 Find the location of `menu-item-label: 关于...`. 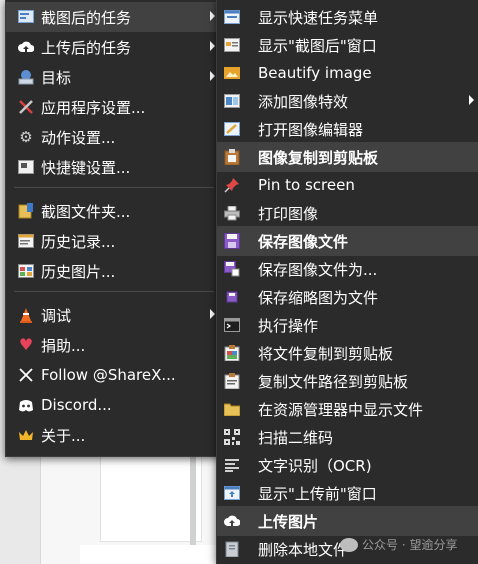

menu-item-label: 关于... is located at coordinates (63, 435).